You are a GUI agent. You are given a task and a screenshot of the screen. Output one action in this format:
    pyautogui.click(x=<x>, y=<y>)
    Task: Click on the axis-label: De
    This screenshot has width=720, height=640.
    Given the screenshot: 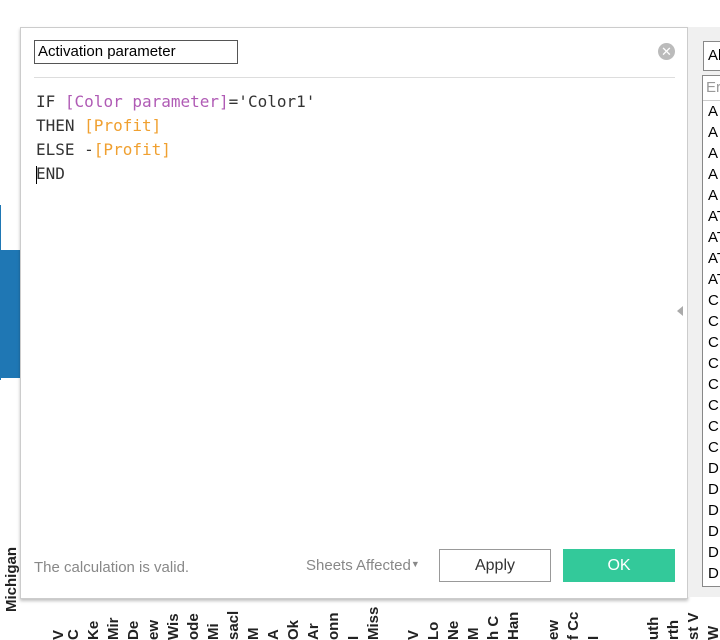 What is the action you would take?
    pyautogui.click(x=133, y=630)
    